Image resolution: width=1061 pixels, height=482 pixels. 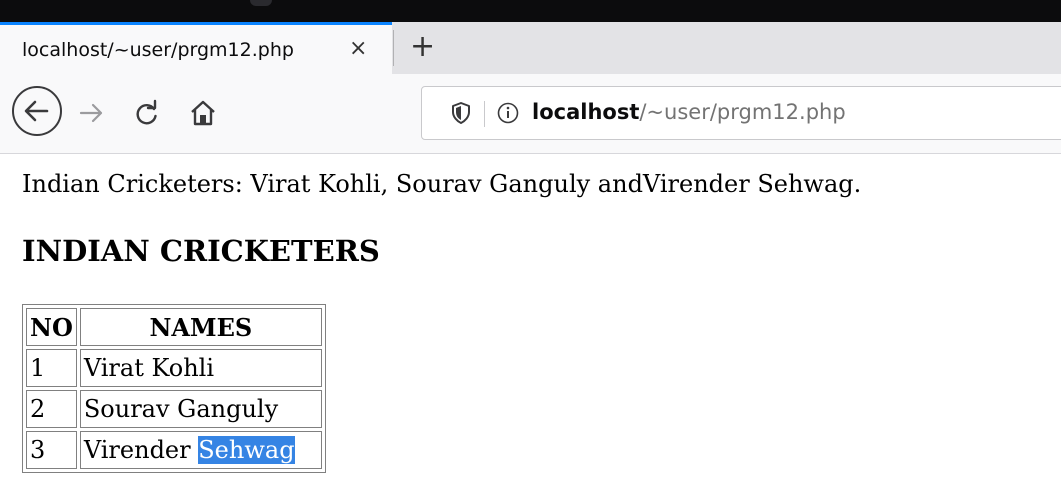 I want to click on cell-name: Virender Sehwag, so click(x=200, y=450).